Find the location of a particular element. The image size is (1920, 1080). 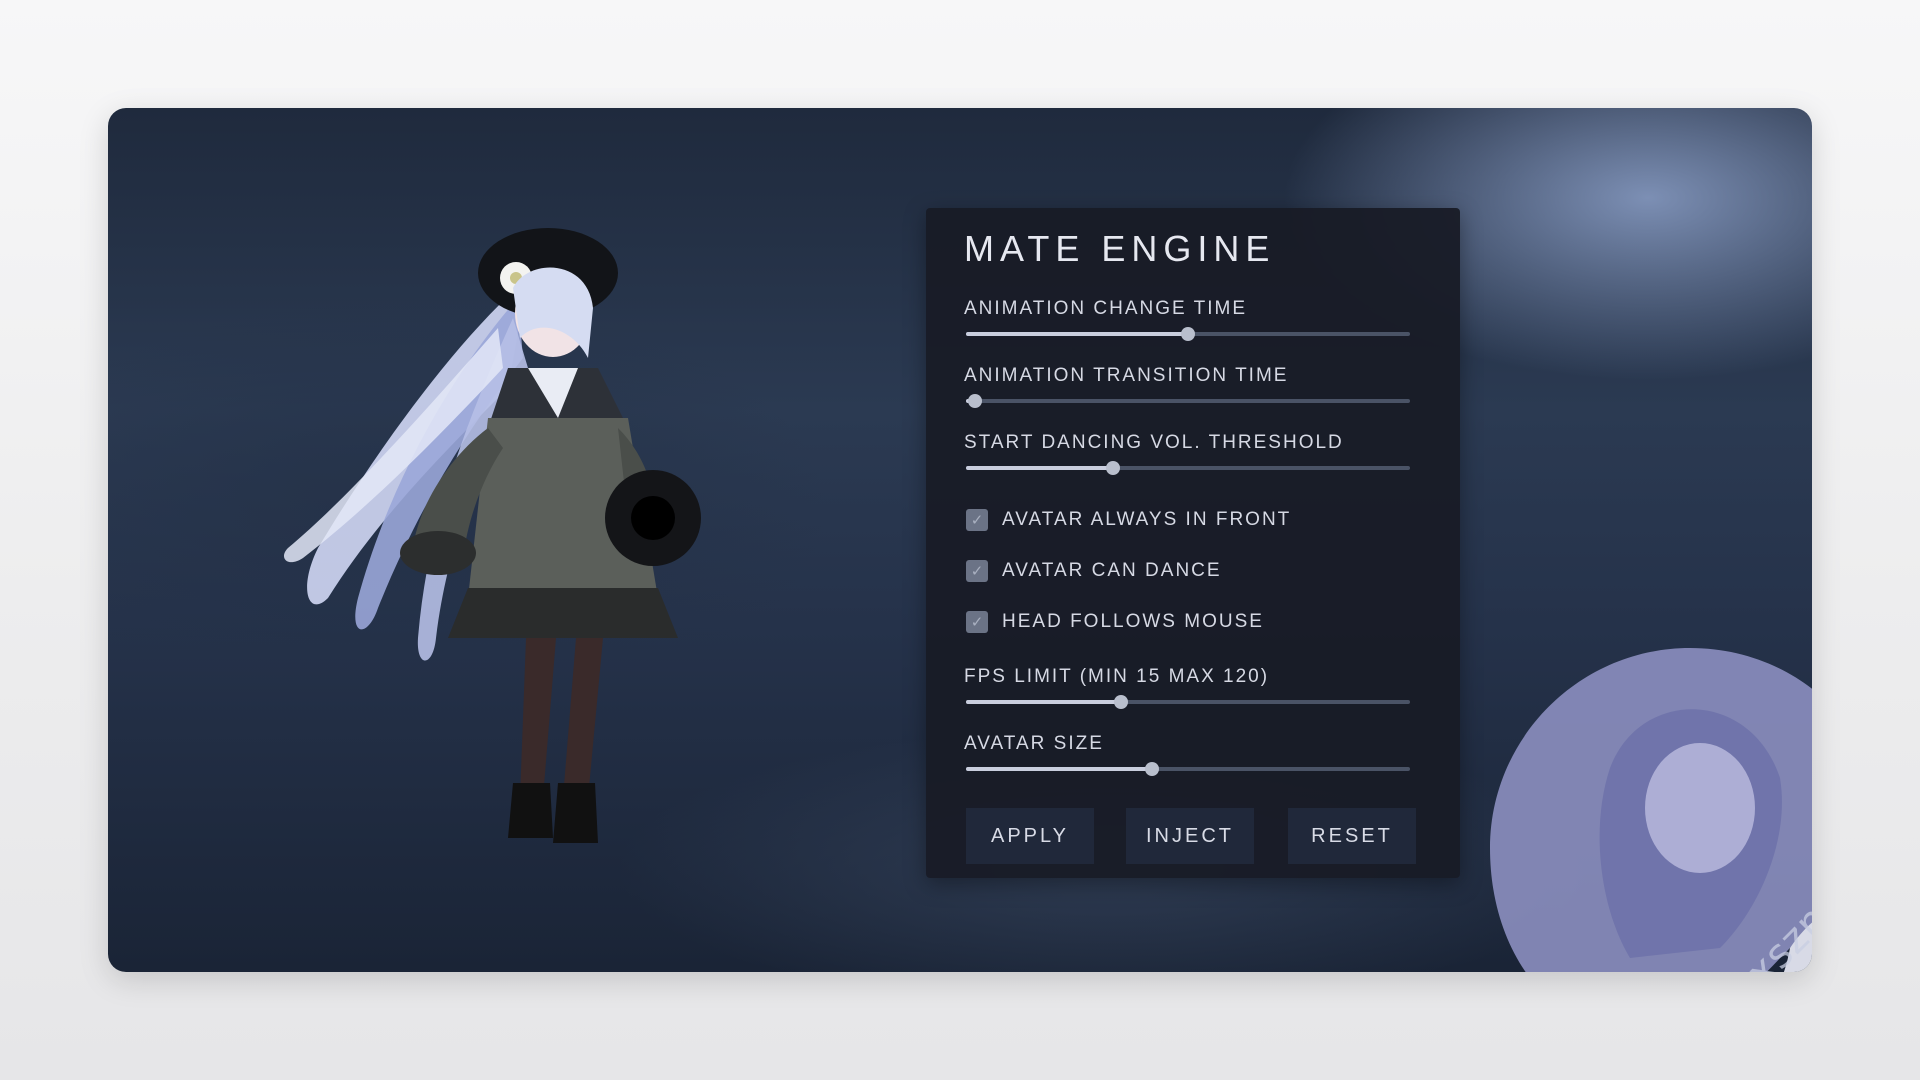

anime-sticker-icon is located at coordinates (1651, 810).